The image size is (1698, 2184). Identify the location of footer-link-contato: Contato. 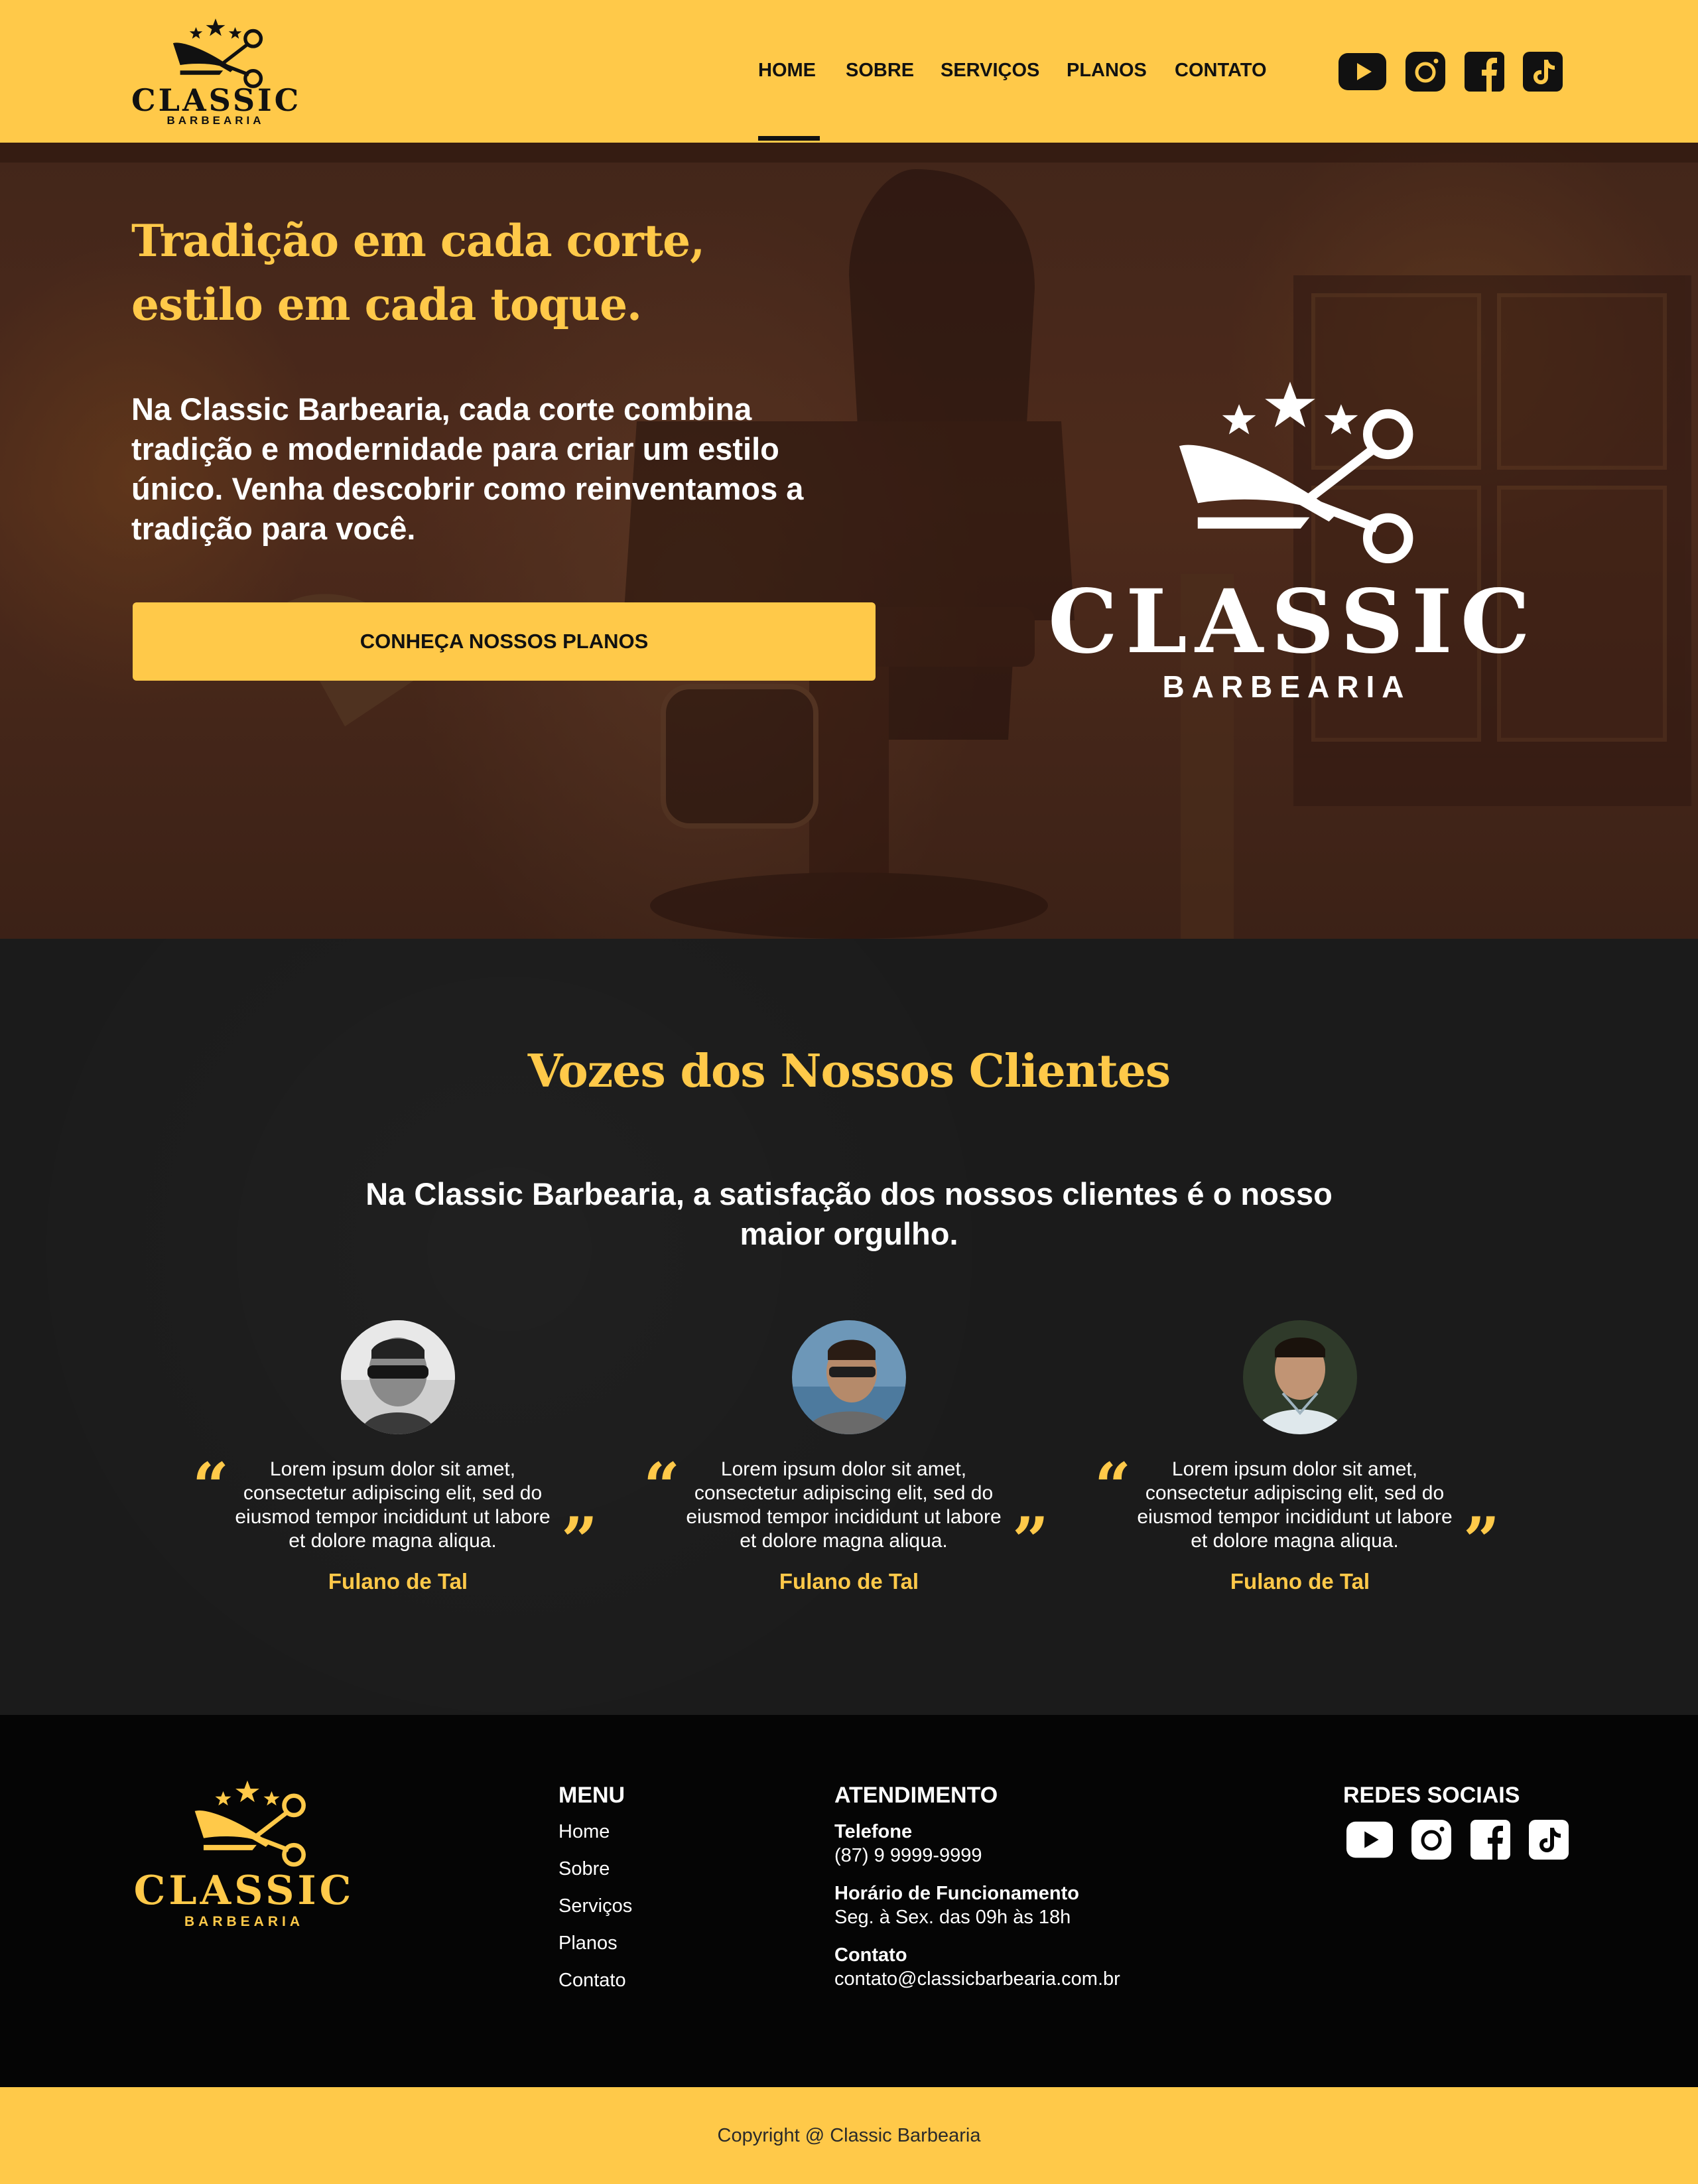
(592, 1981).